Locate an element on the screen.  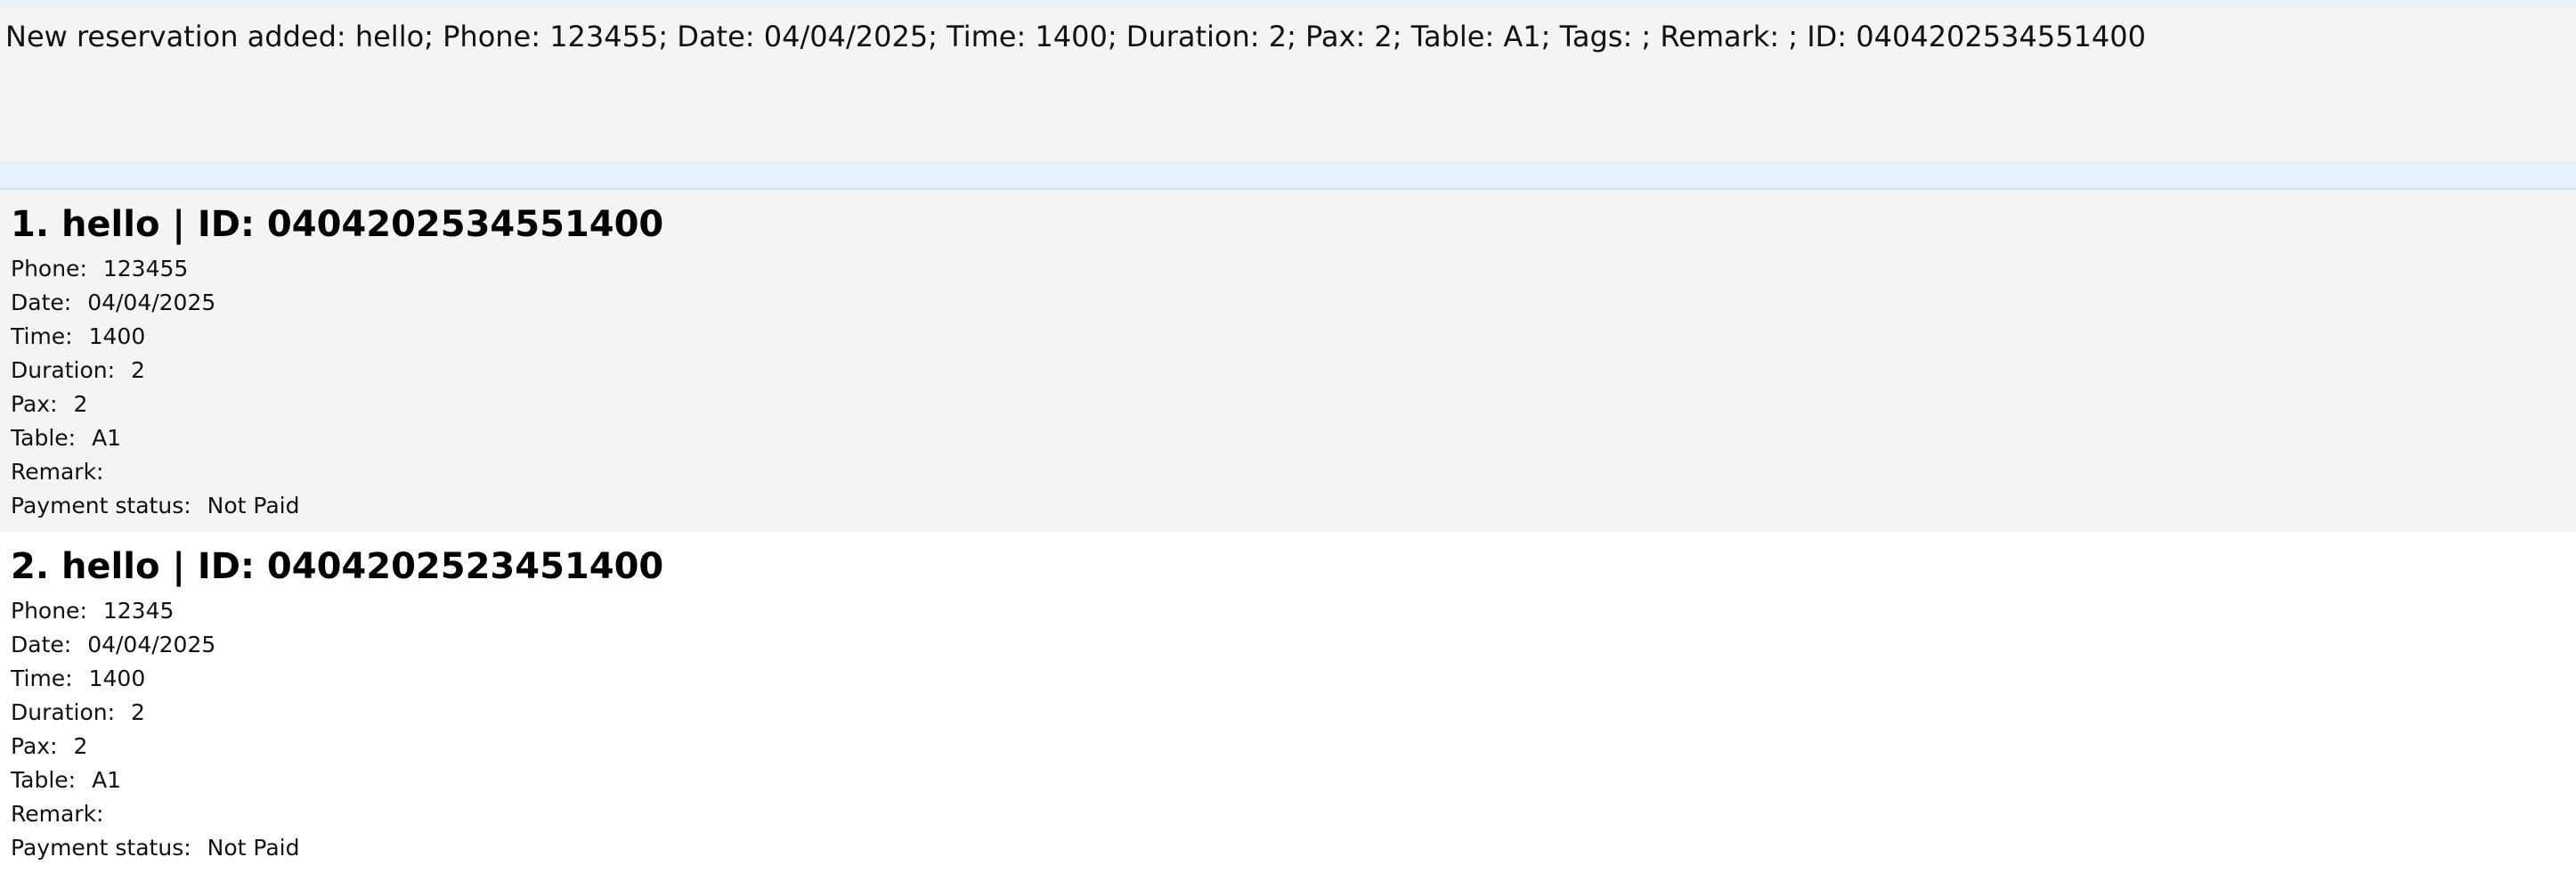
reservation-title: 2. hello | ID: 0404202523451400 is located at coordinates (337, 566).